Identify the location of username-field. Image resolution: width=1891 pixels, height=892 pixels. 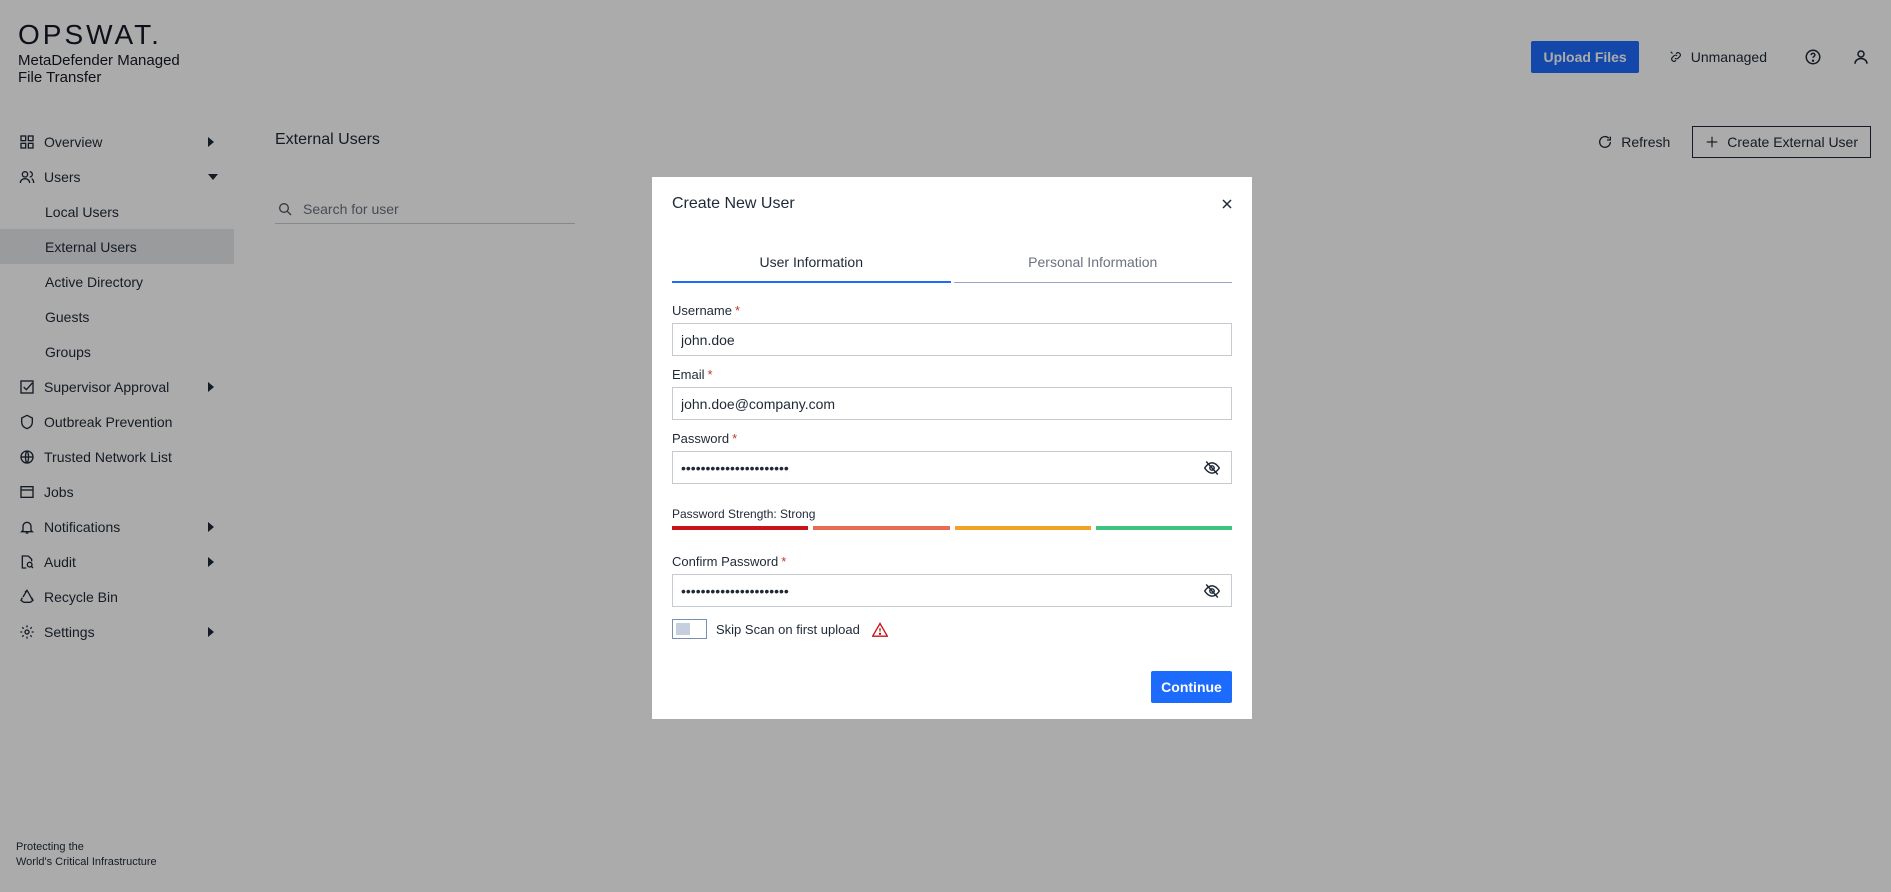
(952, 339).